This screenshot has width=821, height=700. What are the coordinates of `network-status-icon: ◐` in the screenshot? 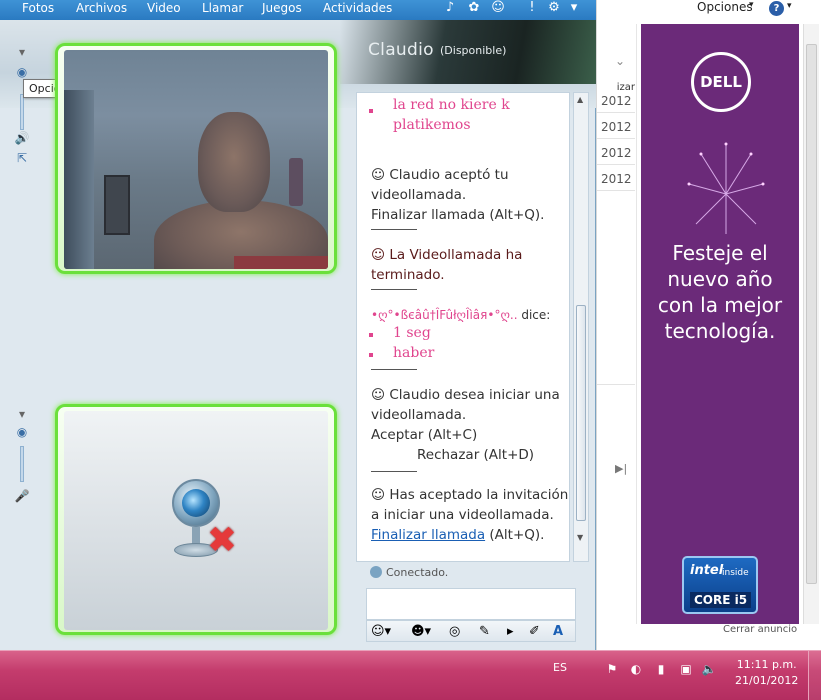 It's located at (636, 669).